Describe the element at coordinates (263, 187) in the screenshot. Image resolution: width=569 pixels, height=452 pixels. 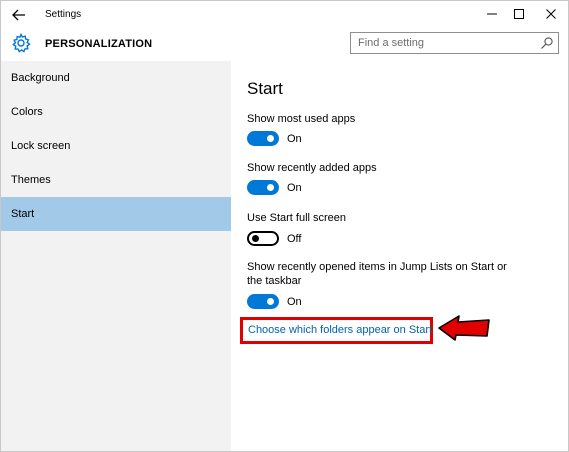
I see `toggle-recently-added-apps` at that location.